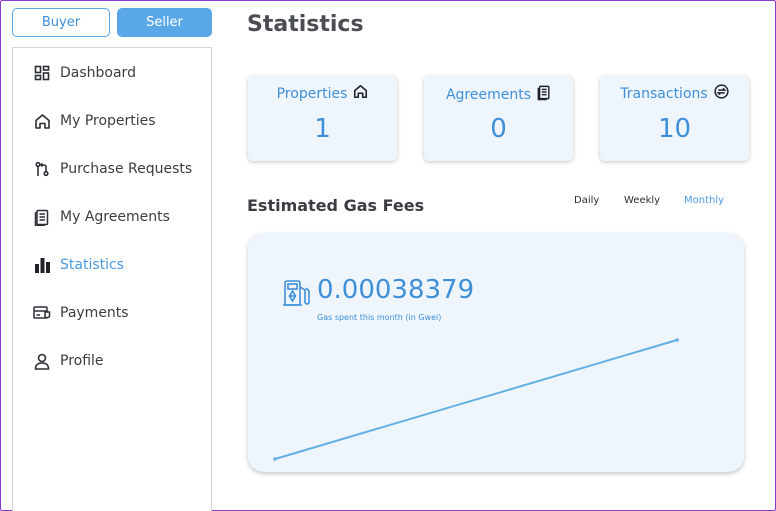 The height and width of the screenshot is (511, 776). Describe the element at coordinates (61, 22) in the screenshot. I see `buyer-toggle-button: Buyer` at that location.